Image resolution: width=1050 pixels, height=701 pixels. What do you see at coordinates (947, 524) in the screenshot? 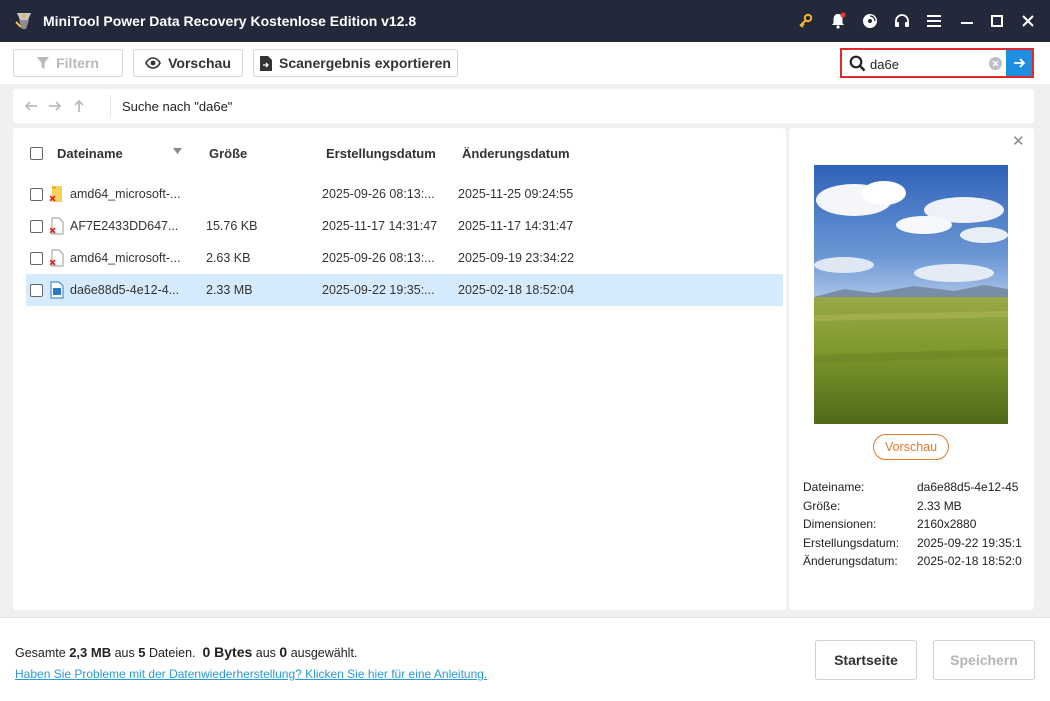
I see `preview-value-dimensions: 2160x2880` at bounding box center [947, 524].